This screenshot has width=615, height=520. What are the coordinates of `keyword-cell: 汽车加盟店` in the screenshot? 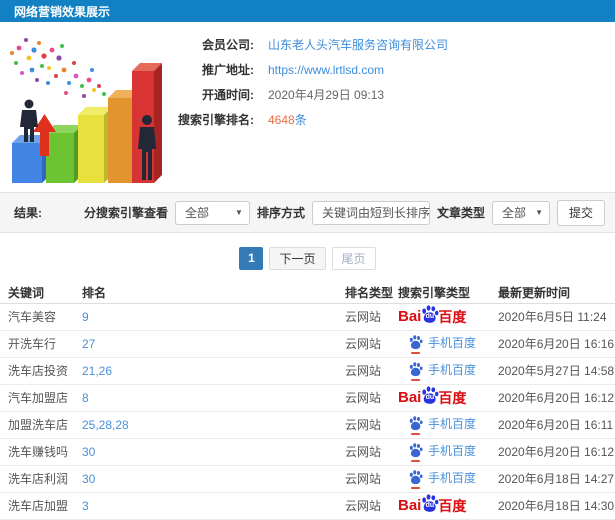 It's located at (38, 398).